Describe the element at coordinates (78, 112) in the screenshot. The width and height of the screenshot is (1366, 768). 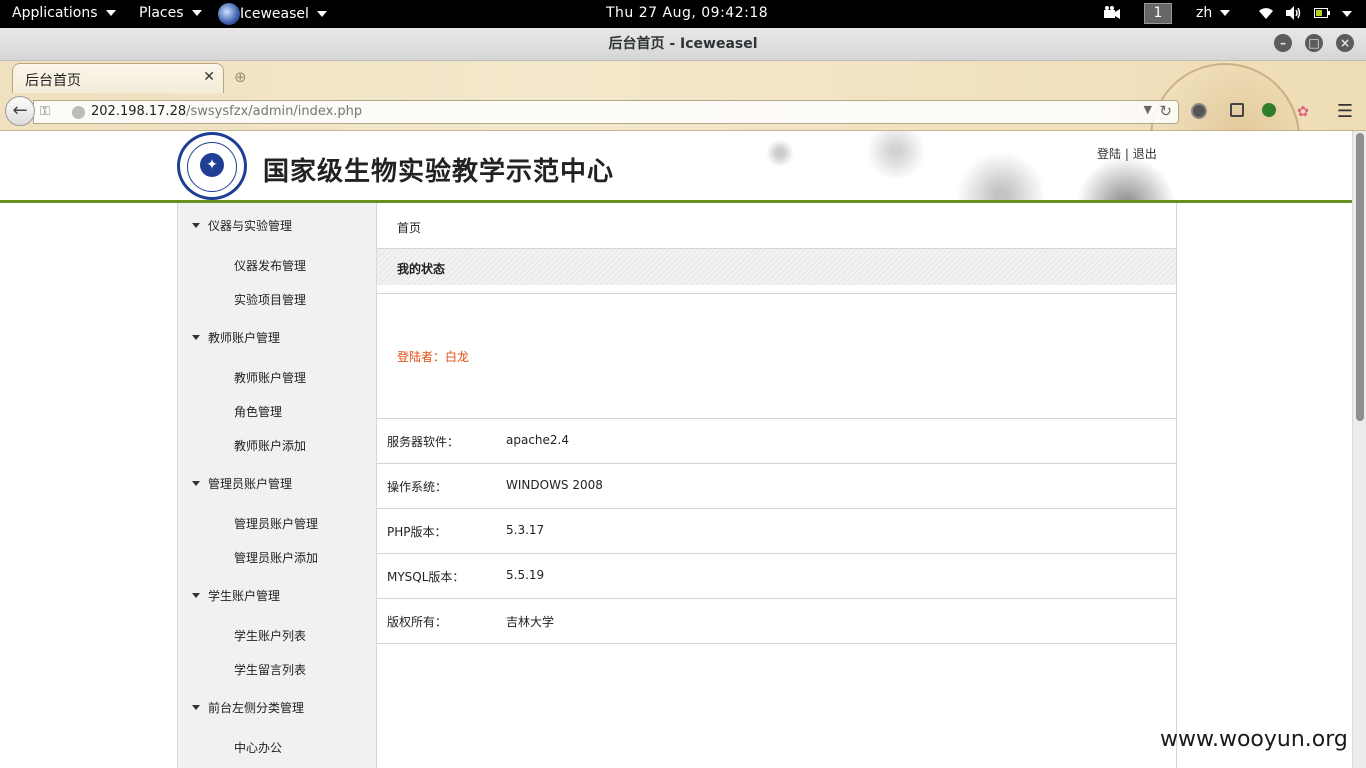
I see `site-globe-icon` at that location.